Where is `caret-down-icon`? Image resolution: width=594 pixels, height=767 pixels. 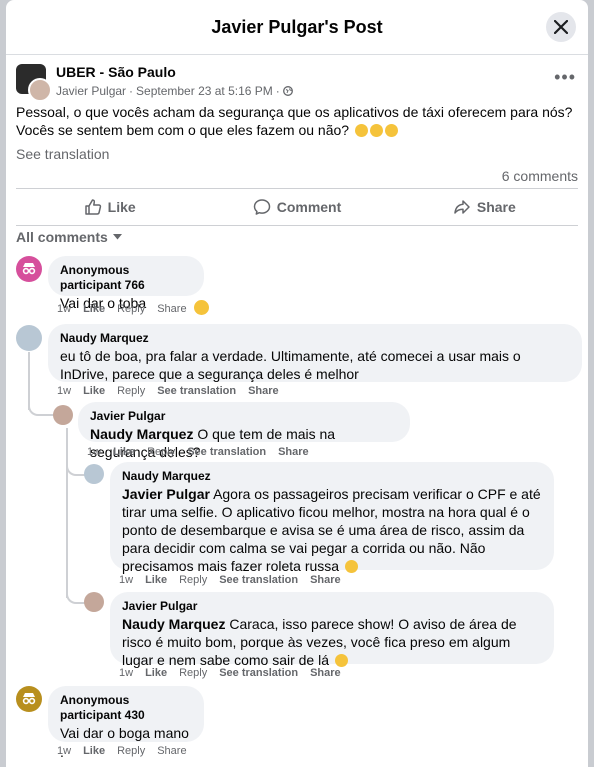
caret-down-icon is located at coordinates (117, 237).